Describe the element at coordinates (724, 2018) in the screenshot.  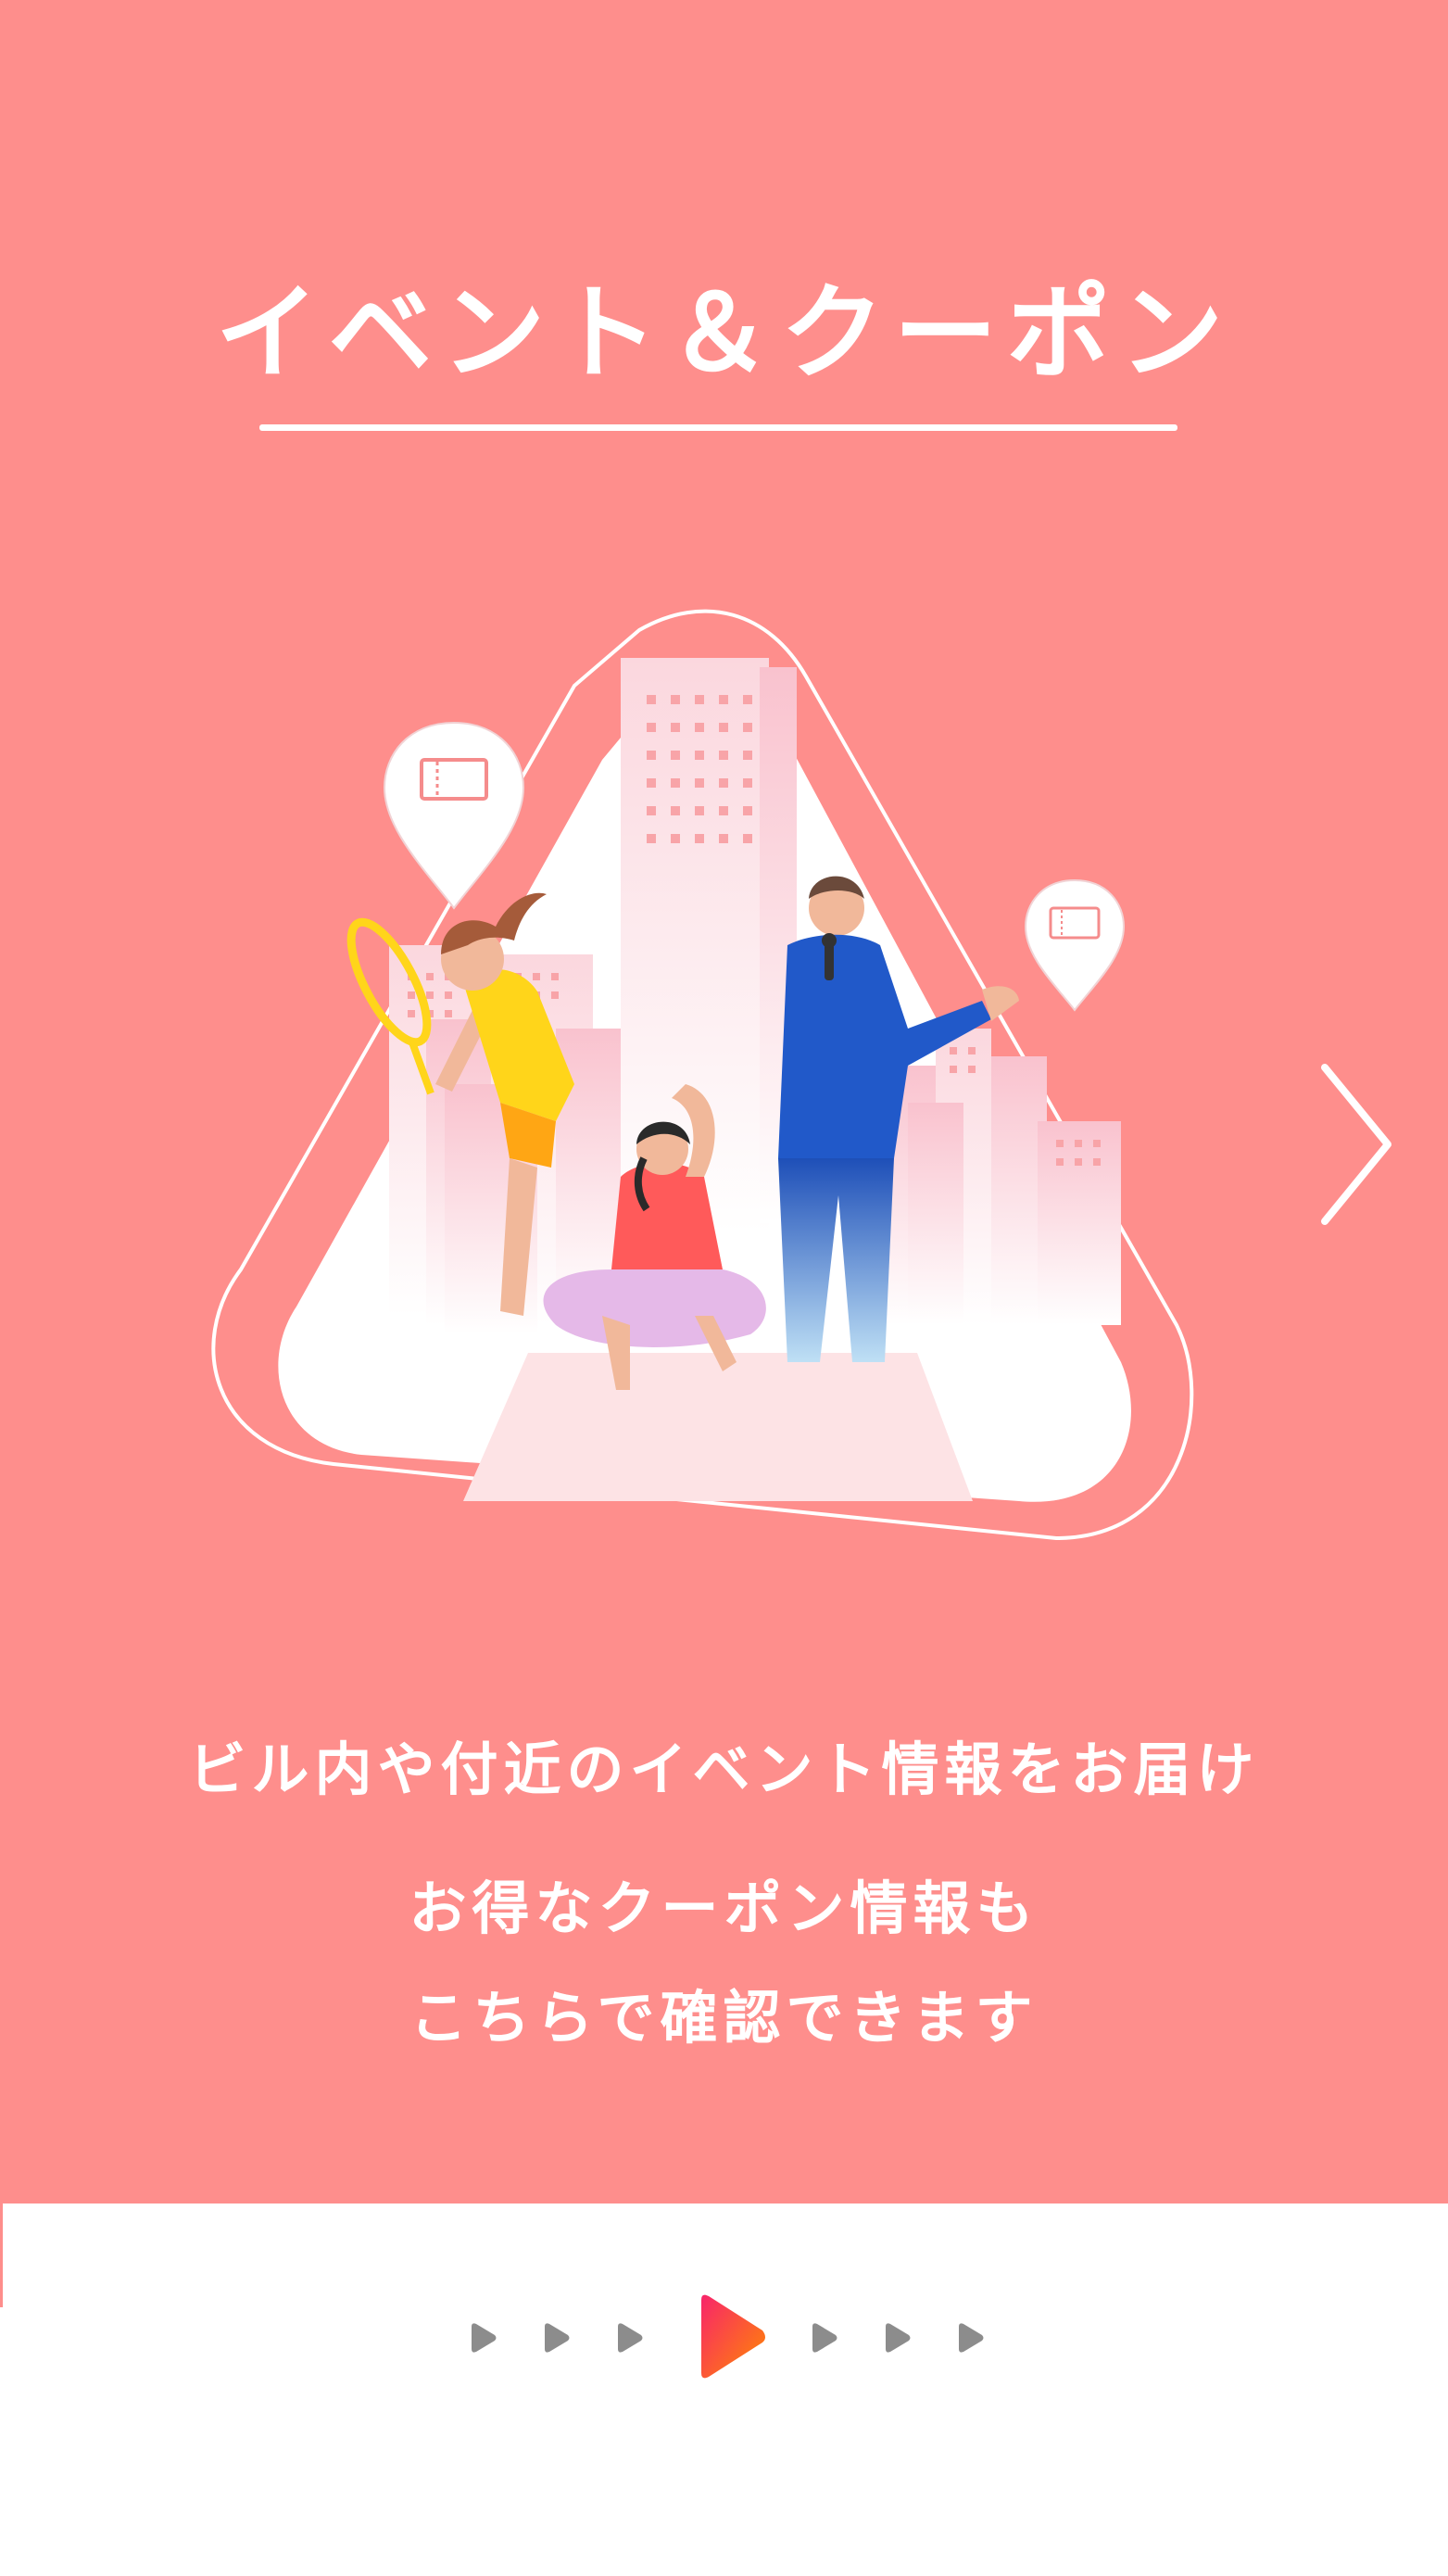
I see `description-line-3: こちらで確認できます` at that location.